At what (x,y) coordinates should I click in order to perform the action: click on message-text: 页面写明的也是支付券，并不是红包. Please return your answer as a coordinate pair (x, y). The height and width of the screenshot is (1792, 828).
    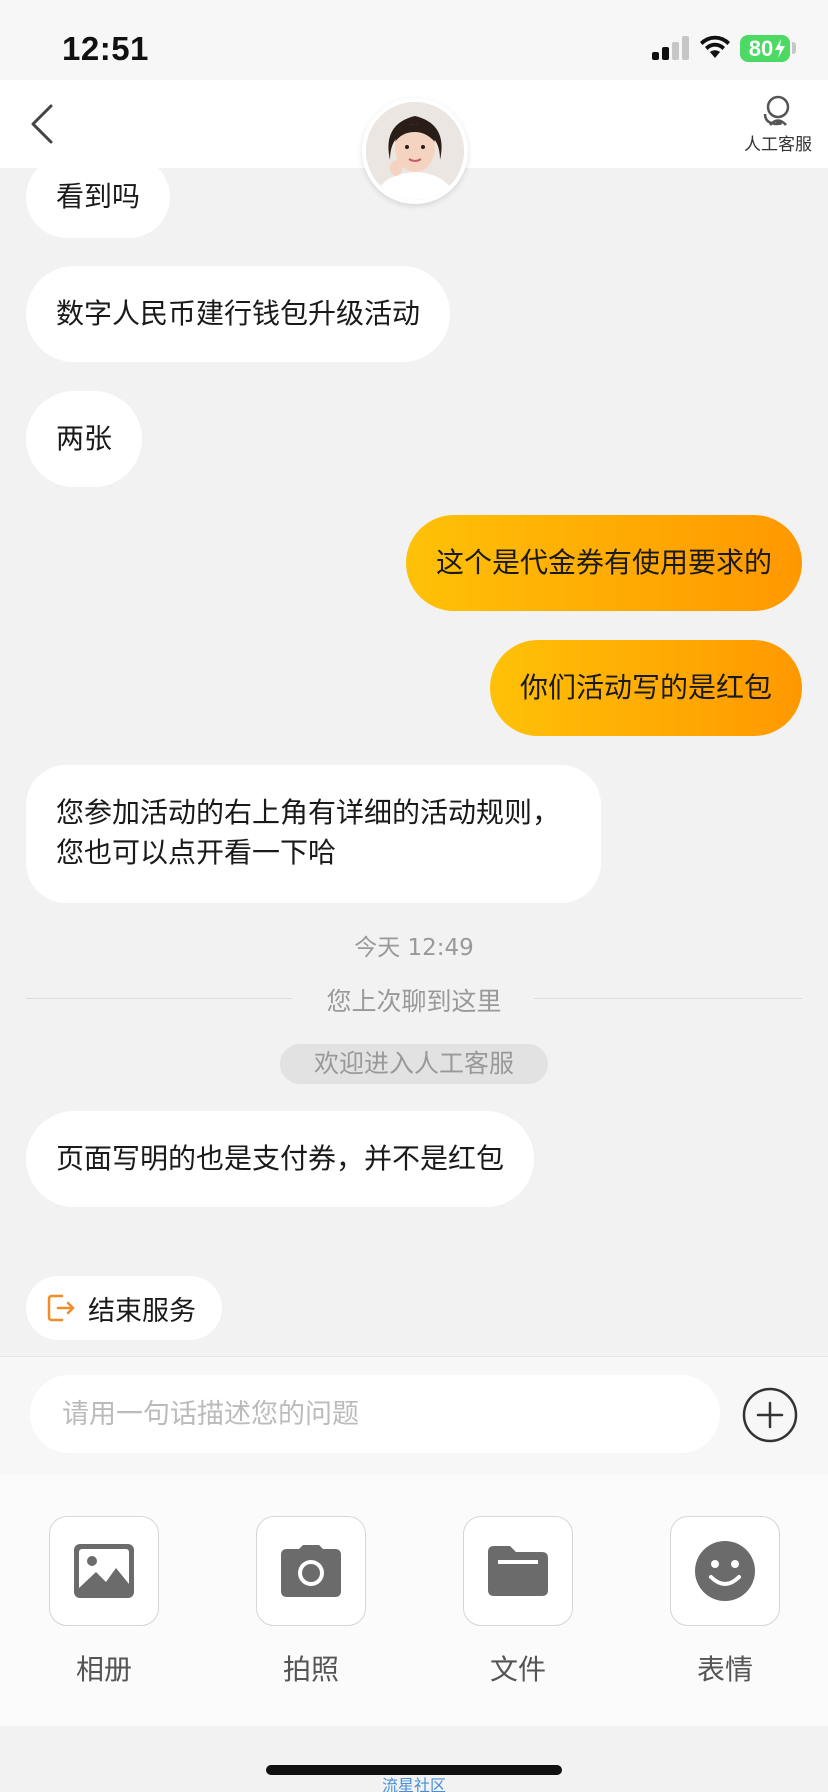
    Looking at the image, I should click on (280, 1158).